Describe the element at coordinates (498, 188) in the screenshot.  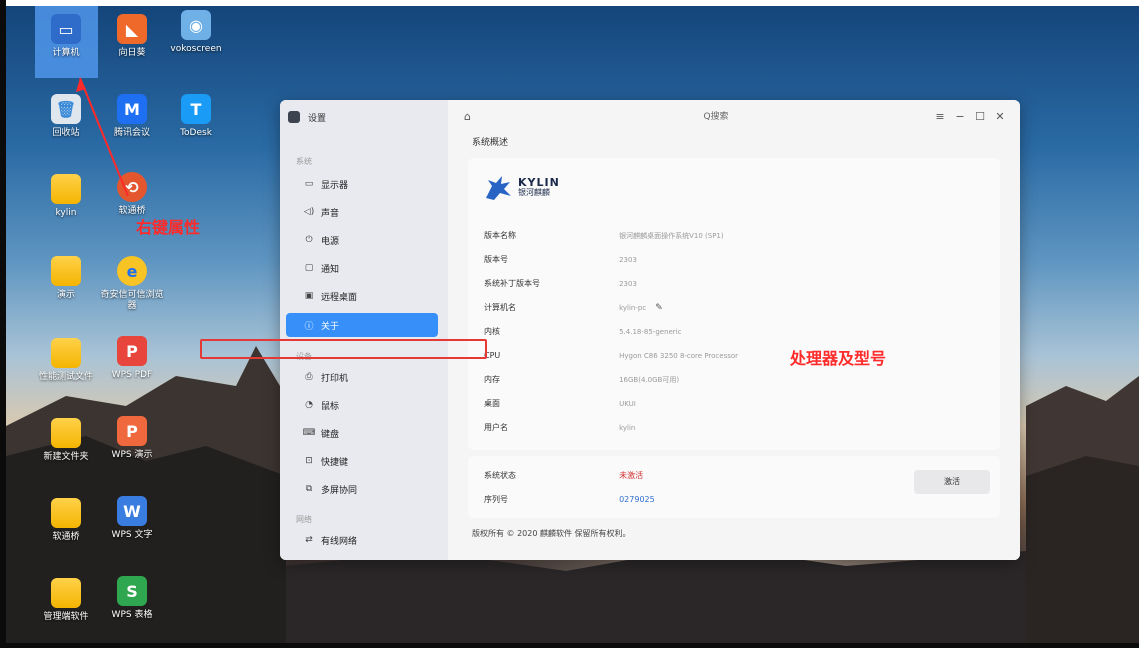
I see `kylin-logo-icon` at that location.